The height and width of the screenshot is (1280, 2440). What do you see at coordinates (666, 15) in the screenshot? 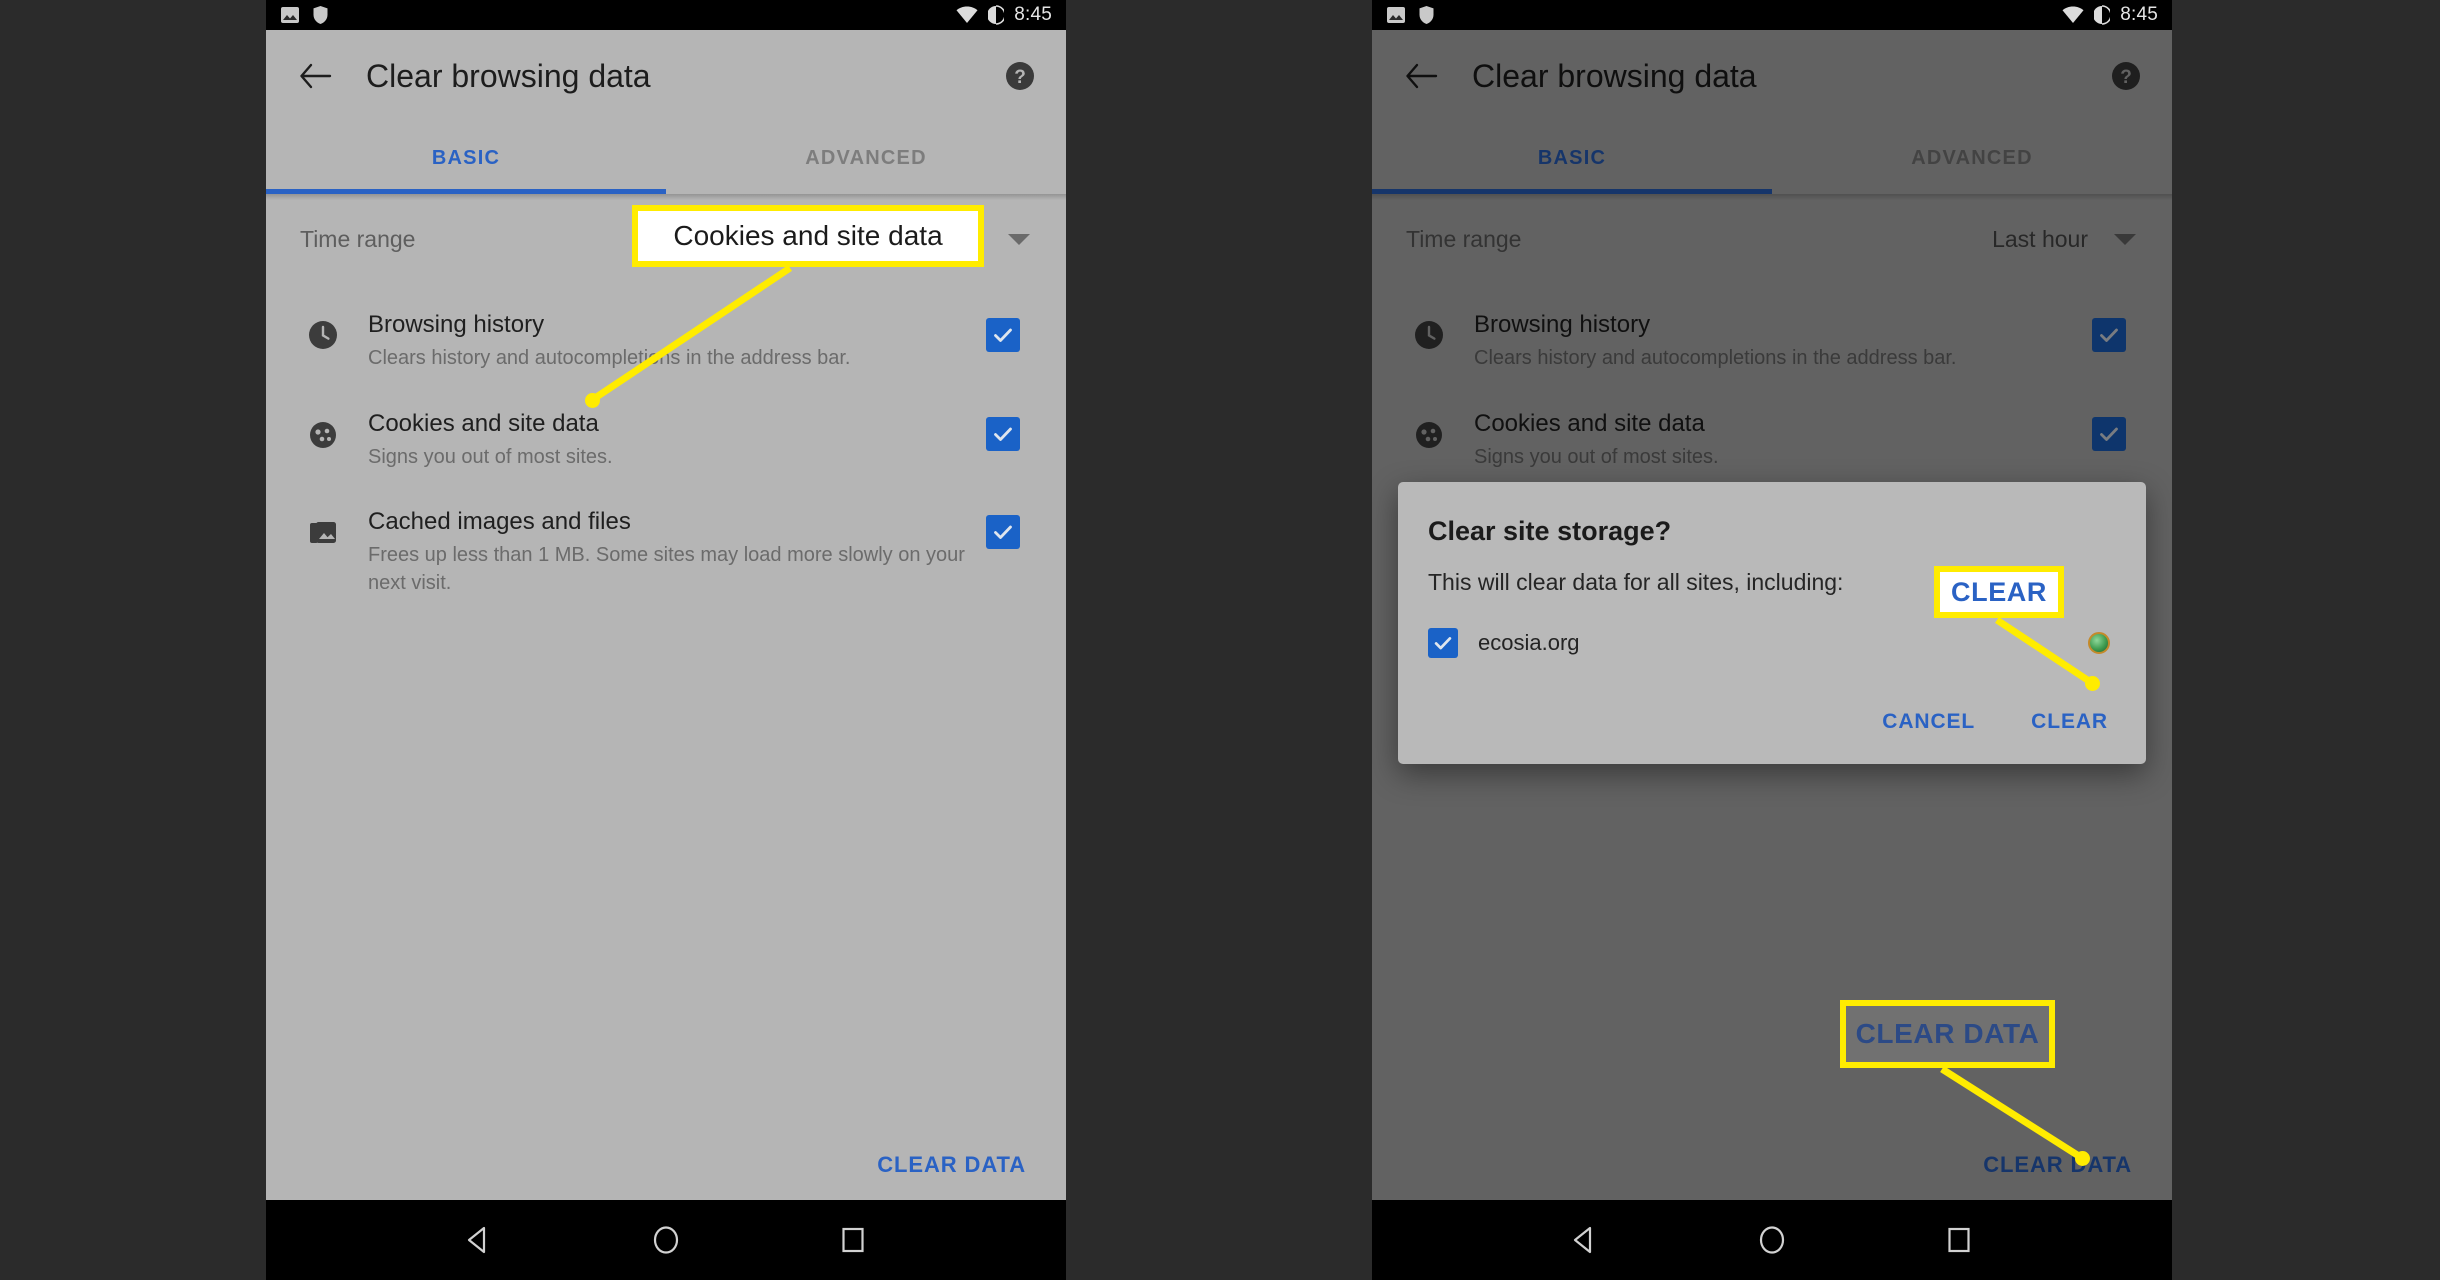
I see `status-bar-left: 8:45` at bounding box center [666, 15].